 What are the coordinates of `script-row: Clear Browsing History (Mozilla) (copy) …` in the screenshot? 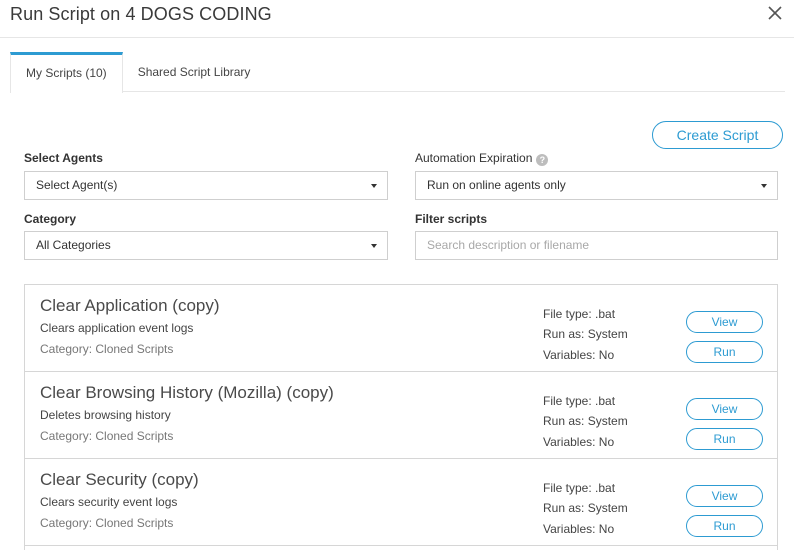 It's located at (401, 415).